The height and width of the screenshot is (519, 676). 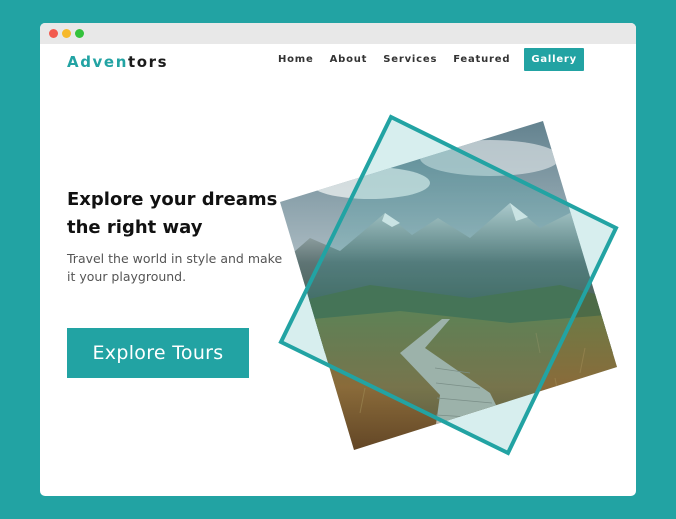 I want to click on explore-tours-button: Explore Tours, so click(x=158, y=353).